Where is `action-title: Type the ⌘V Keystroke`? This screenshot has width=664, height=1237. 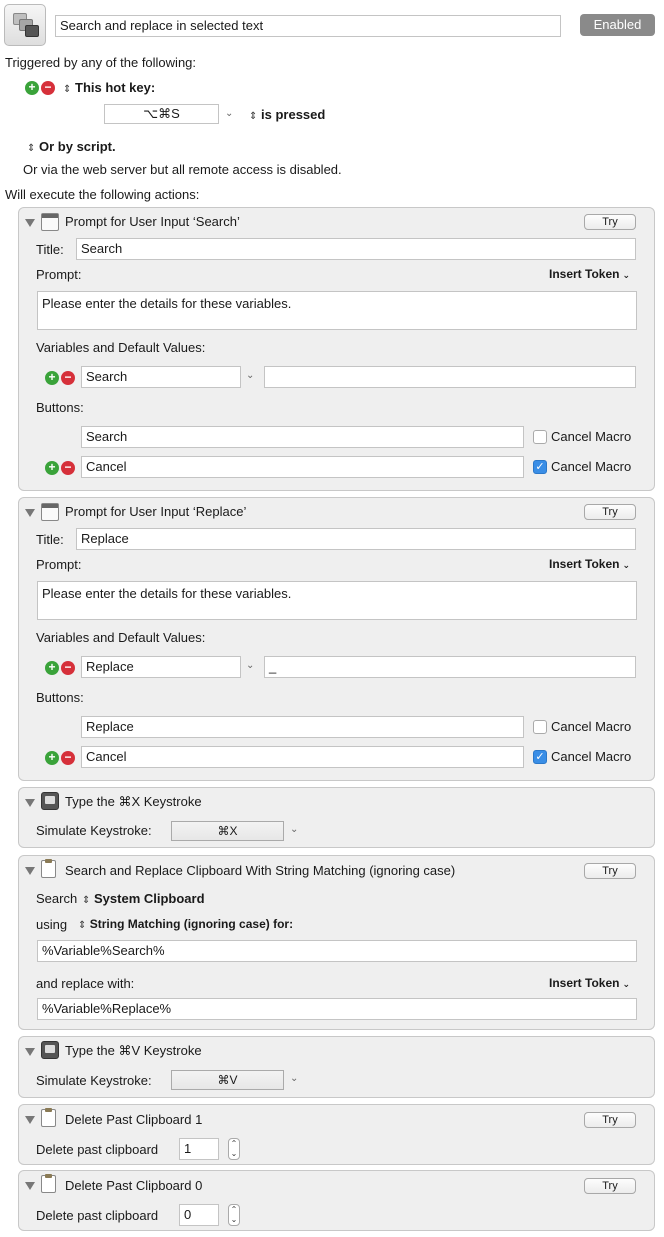 action-title: Type the ⌘V Keystroke is located at coordinates (133, 1050).